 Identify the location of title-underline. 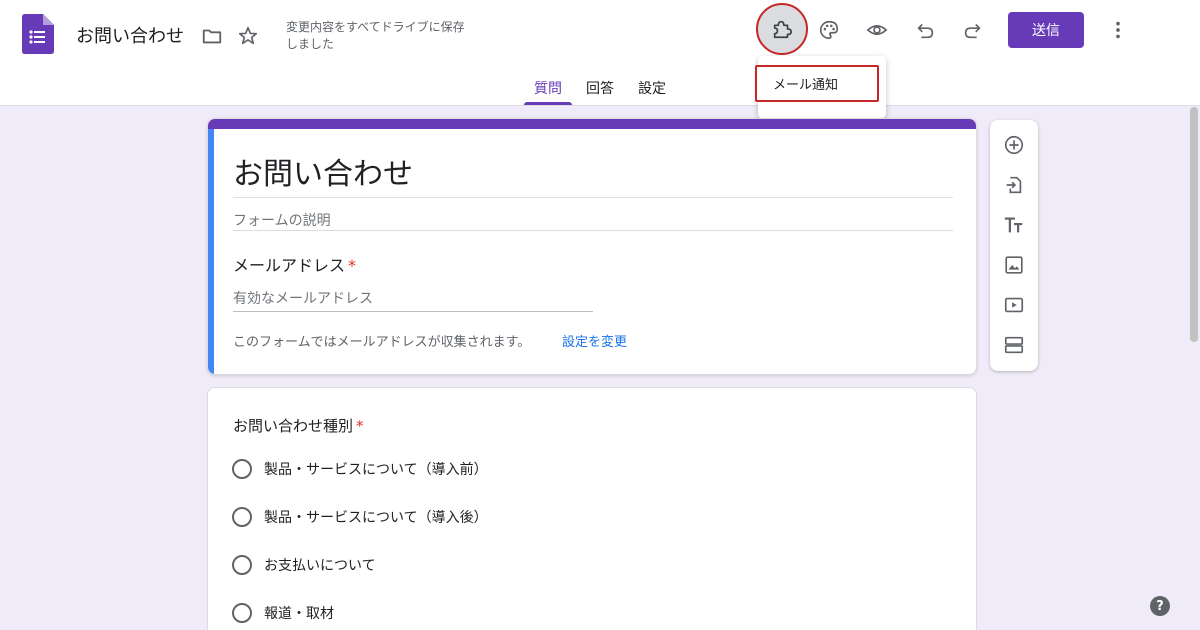
(593, 197).